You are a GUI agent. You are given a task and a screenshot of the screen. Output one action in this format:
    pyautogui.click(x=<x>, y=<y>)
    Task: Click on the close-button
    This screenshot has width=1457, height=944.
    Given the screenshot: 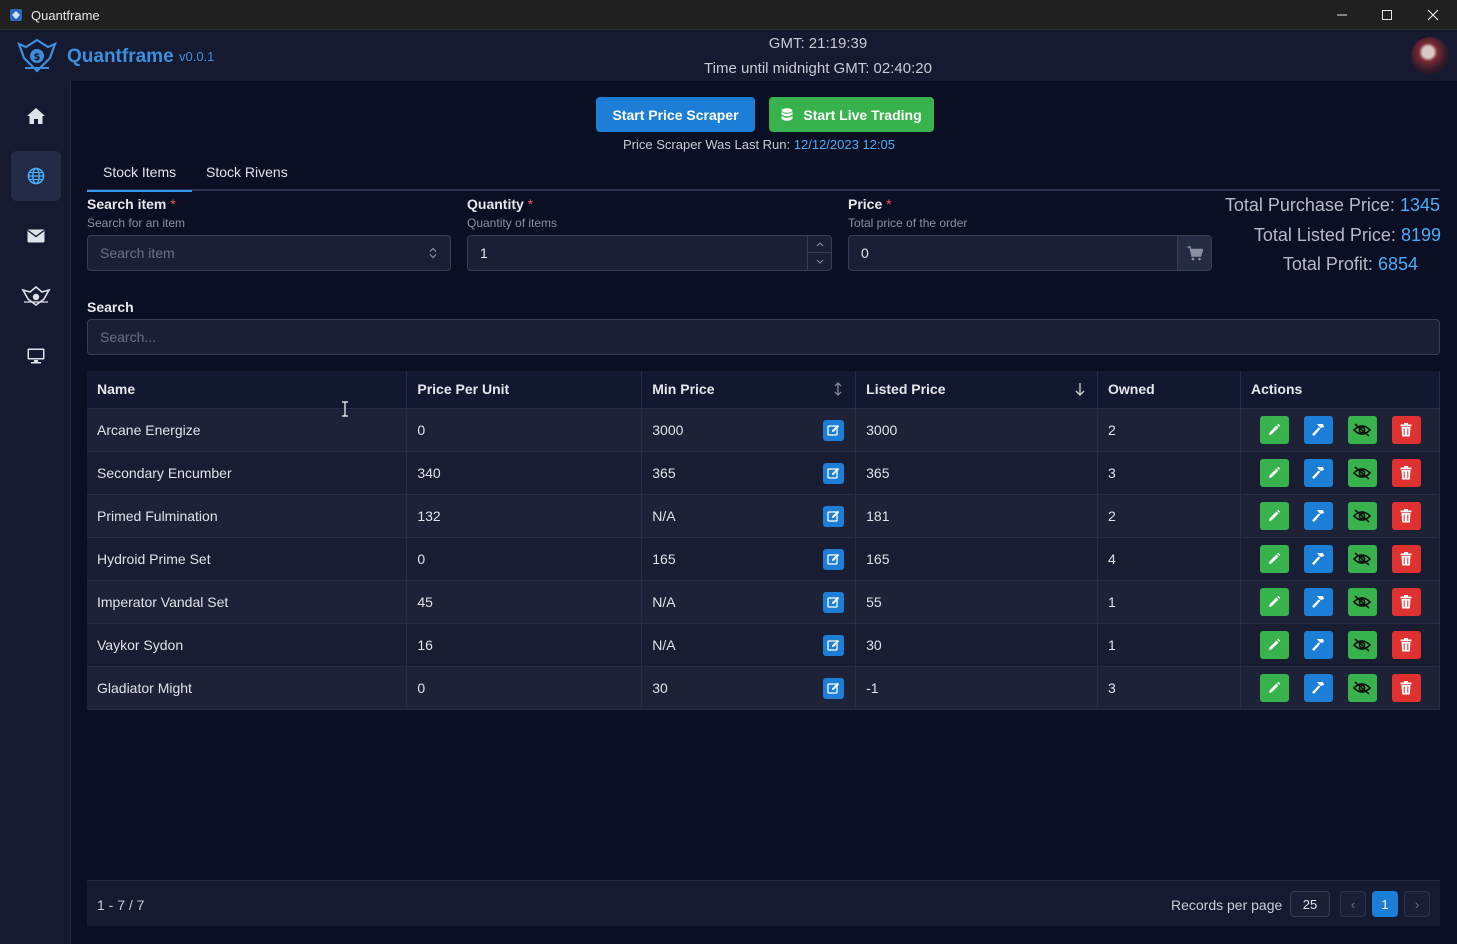 What is the action you would take?
    pyautogui.click(x=1433, y=15)
    